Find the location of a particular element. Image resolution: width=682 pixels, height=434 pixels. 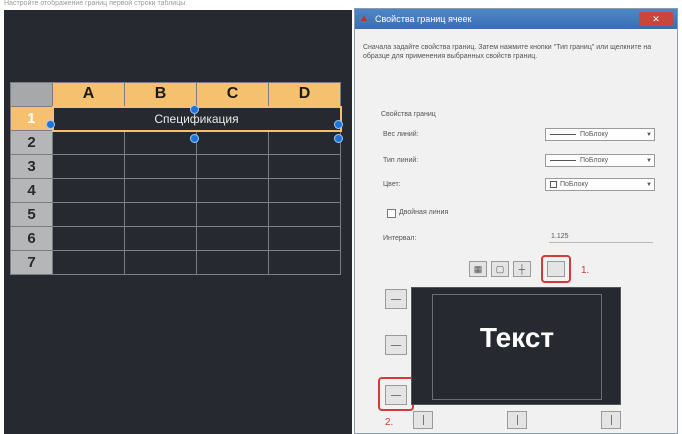

top-border-icon is located at coordinates (396, 299).